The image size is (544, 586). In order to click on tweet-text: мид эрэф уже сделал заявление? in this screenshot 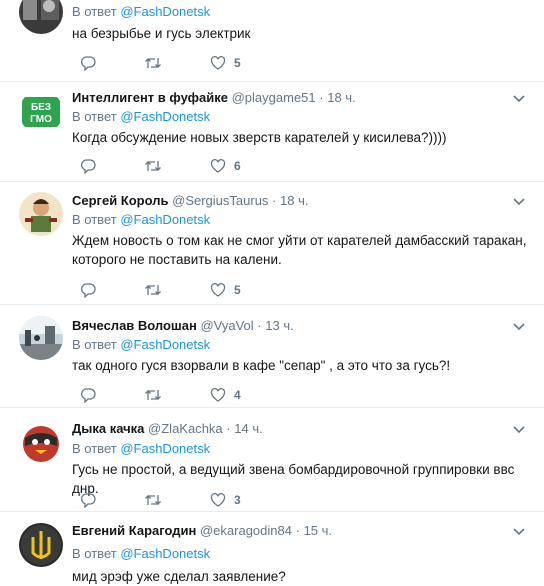, I will do `click(179, 576)`.